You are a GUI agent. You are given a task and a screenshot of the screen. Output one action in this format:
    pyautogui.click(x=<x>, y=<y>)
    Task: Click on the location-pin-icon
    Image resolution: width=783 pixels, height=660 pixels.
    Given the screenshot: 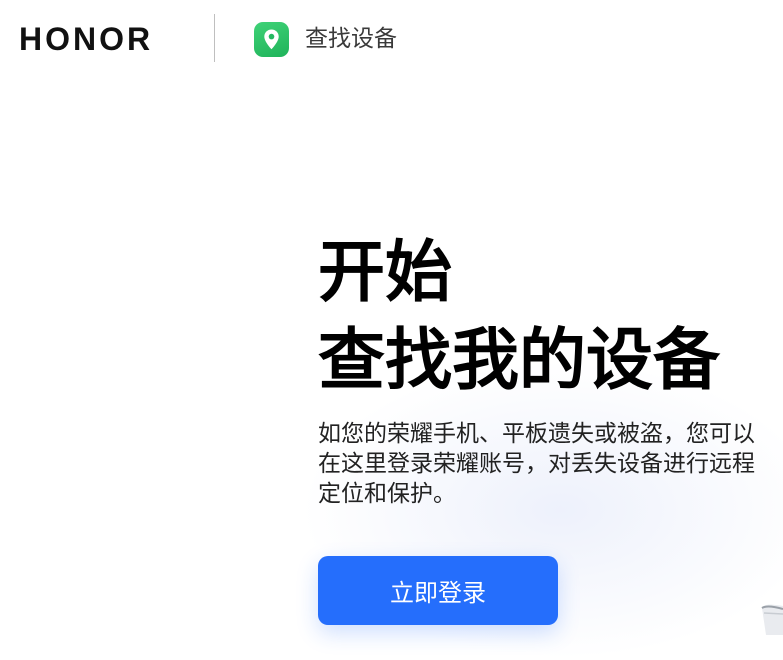 What is the action you would take?
    pyautogui.click(x=271, y=39)
    